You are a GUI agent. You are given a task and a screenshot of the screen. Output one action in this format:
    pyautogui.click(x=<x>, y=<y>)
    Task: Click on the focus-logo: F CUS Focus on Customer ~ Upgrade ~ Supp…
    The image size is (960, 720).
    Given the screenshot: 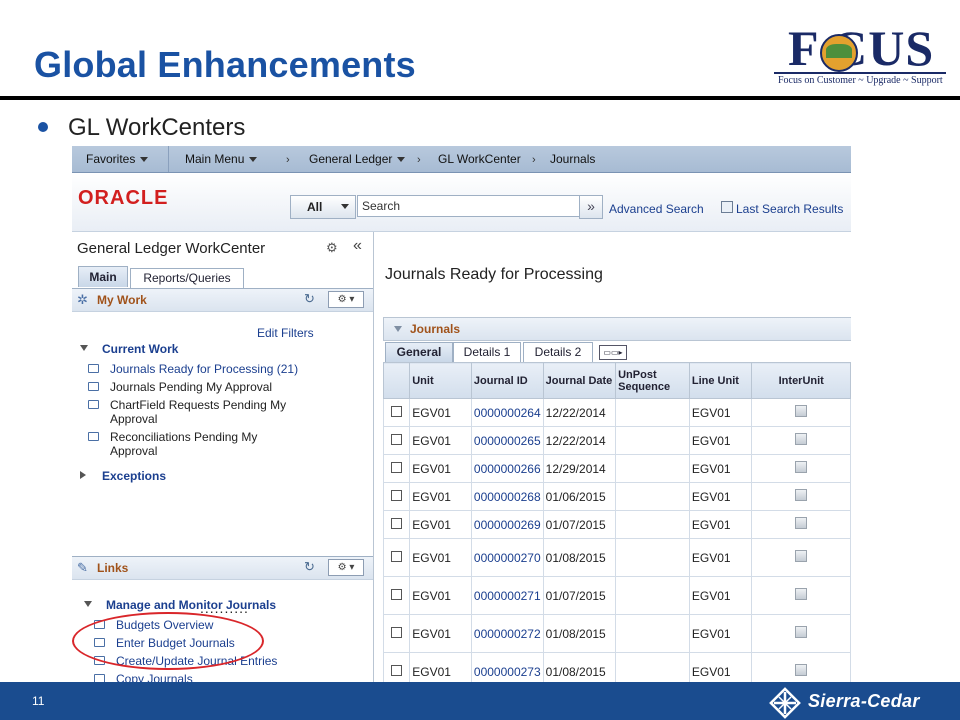 What is the action you would take?
    pyautogui.click(x=860, y=54)
    